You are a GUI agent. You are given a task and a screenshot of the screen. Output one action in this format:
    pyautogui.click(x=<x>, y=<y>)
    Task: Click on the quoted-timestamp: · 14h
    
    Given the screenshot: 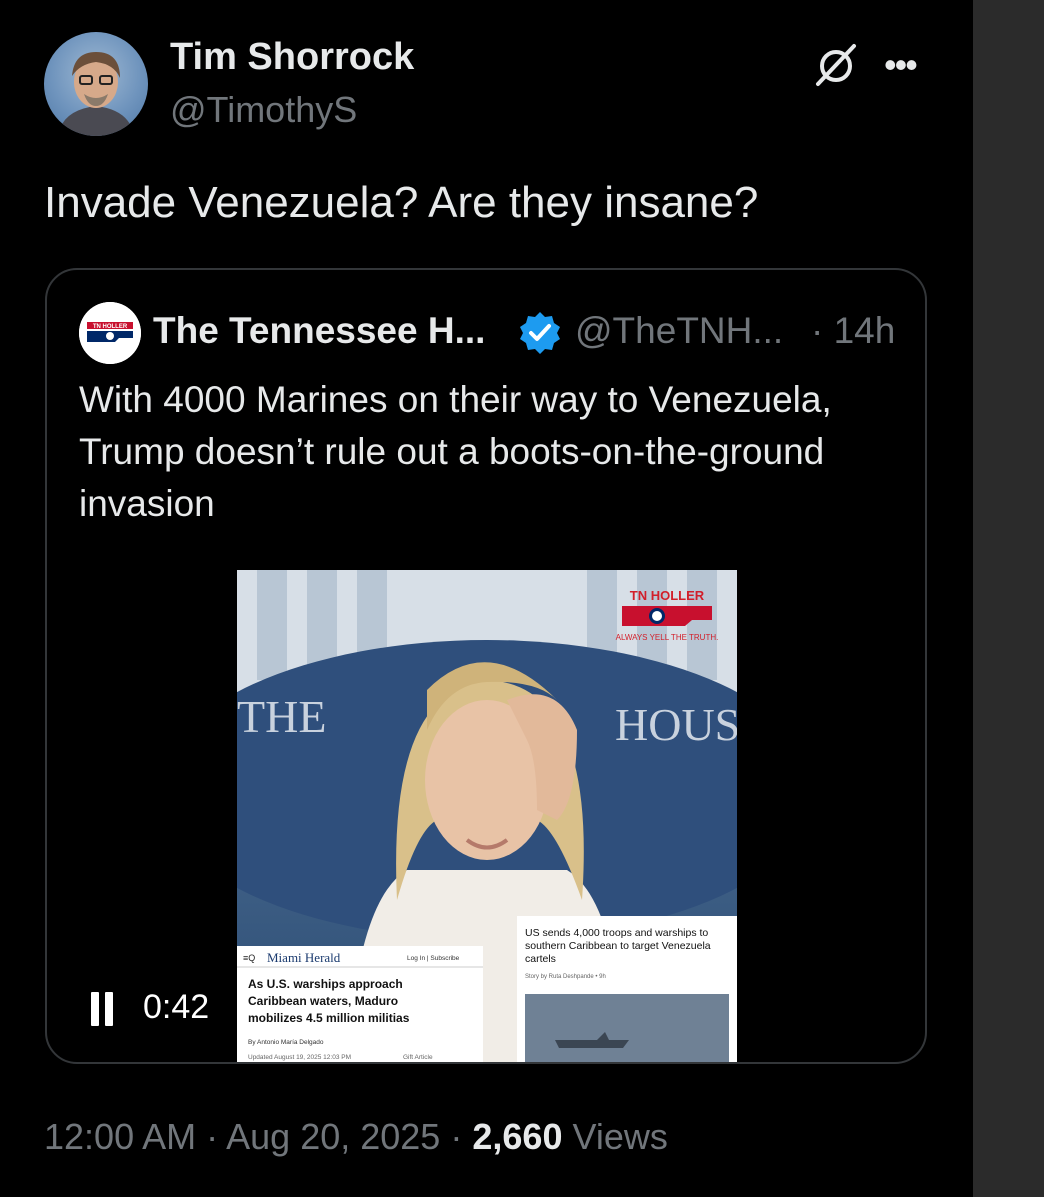 What is the action you would take?
    pyautogui.click(x=853, y=331)
    